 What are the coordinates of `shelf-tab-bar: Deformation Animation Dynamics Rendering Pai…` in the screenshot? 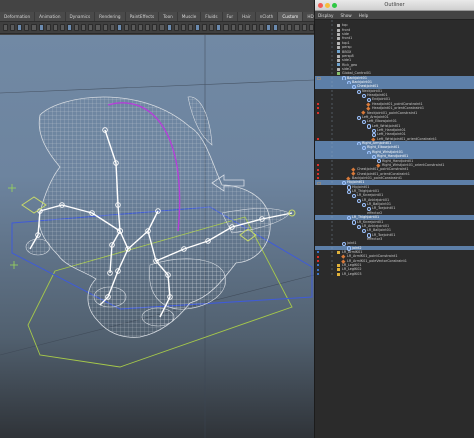 It's located at (173, 17).